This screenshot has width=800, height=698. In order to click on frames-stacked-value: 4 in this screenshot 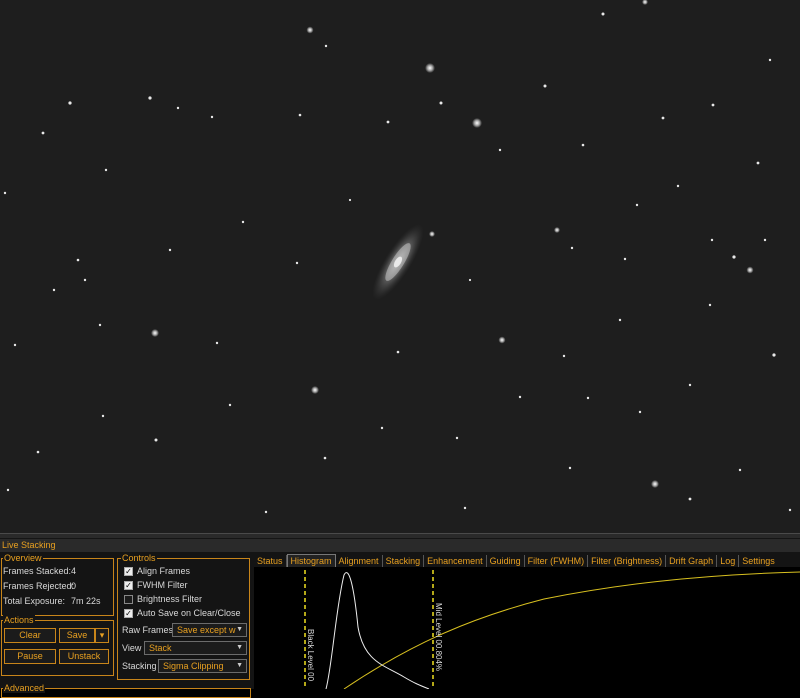, I will do `click(74, 571)`.